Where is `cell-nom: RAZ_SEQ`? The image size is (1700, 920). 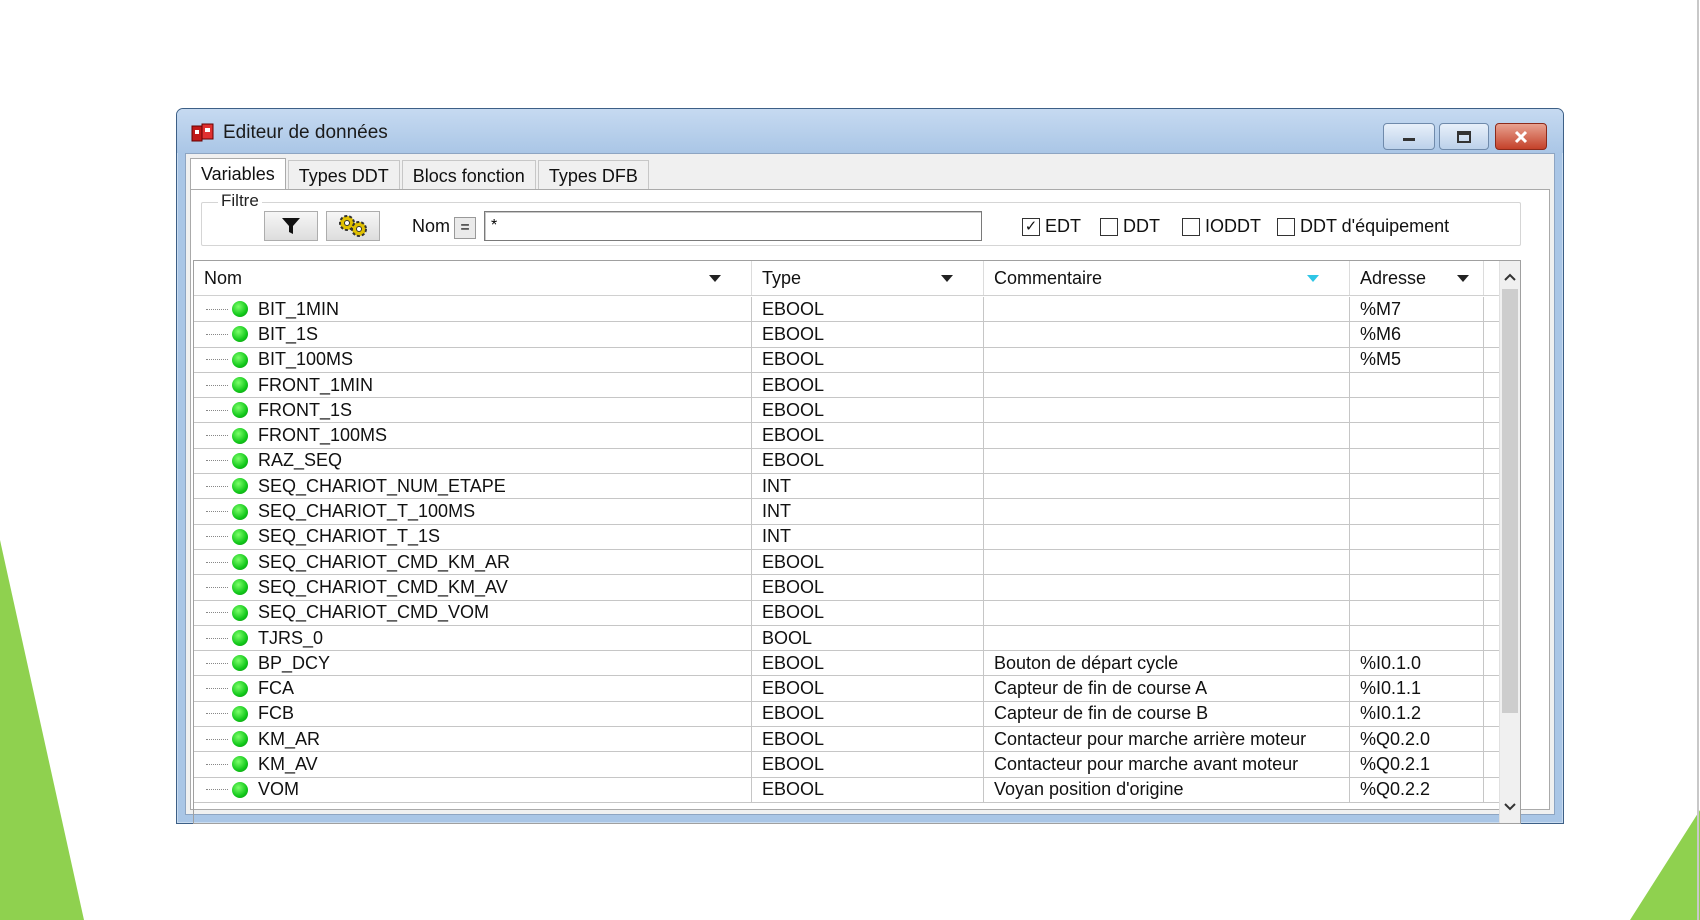 cell-nom: RAZ_SEQ is located at coordinates (473, 461).